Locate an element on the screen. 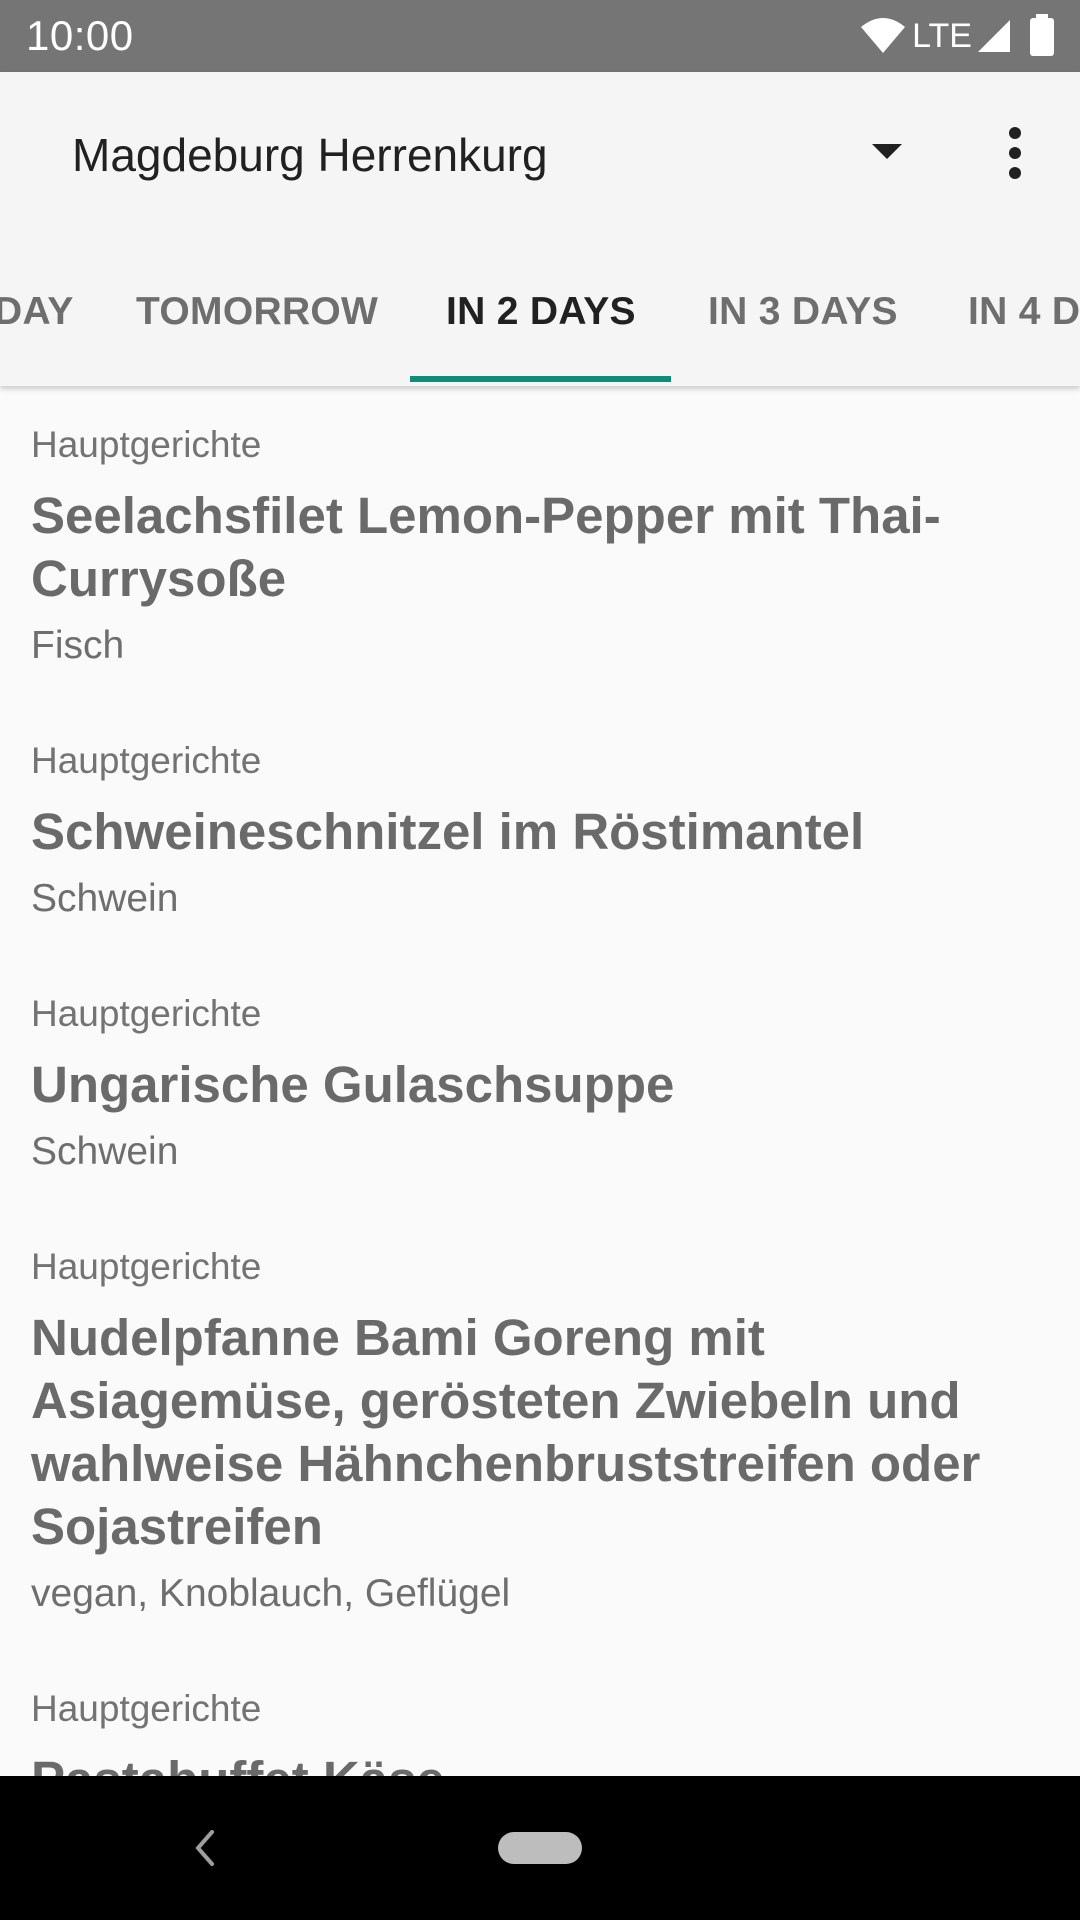  status-bar: 10:00 LTE is located at coordinates (540, 36).